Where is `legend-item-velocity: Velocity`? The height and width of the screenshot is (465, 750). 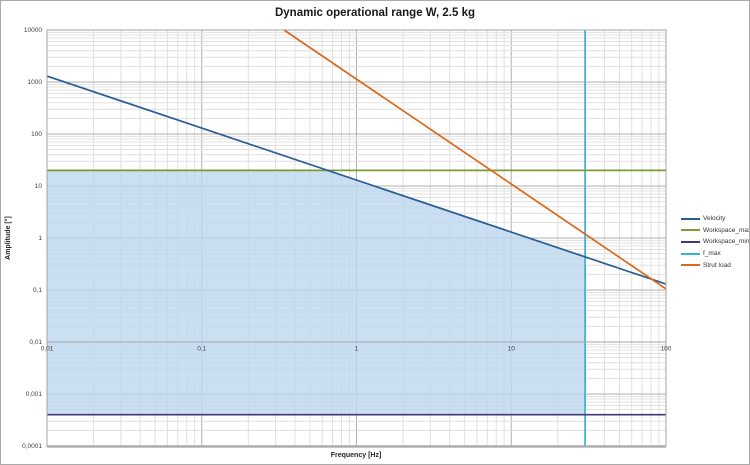
legend-item-velocity: Velocity is located at coordinates (715, 219).